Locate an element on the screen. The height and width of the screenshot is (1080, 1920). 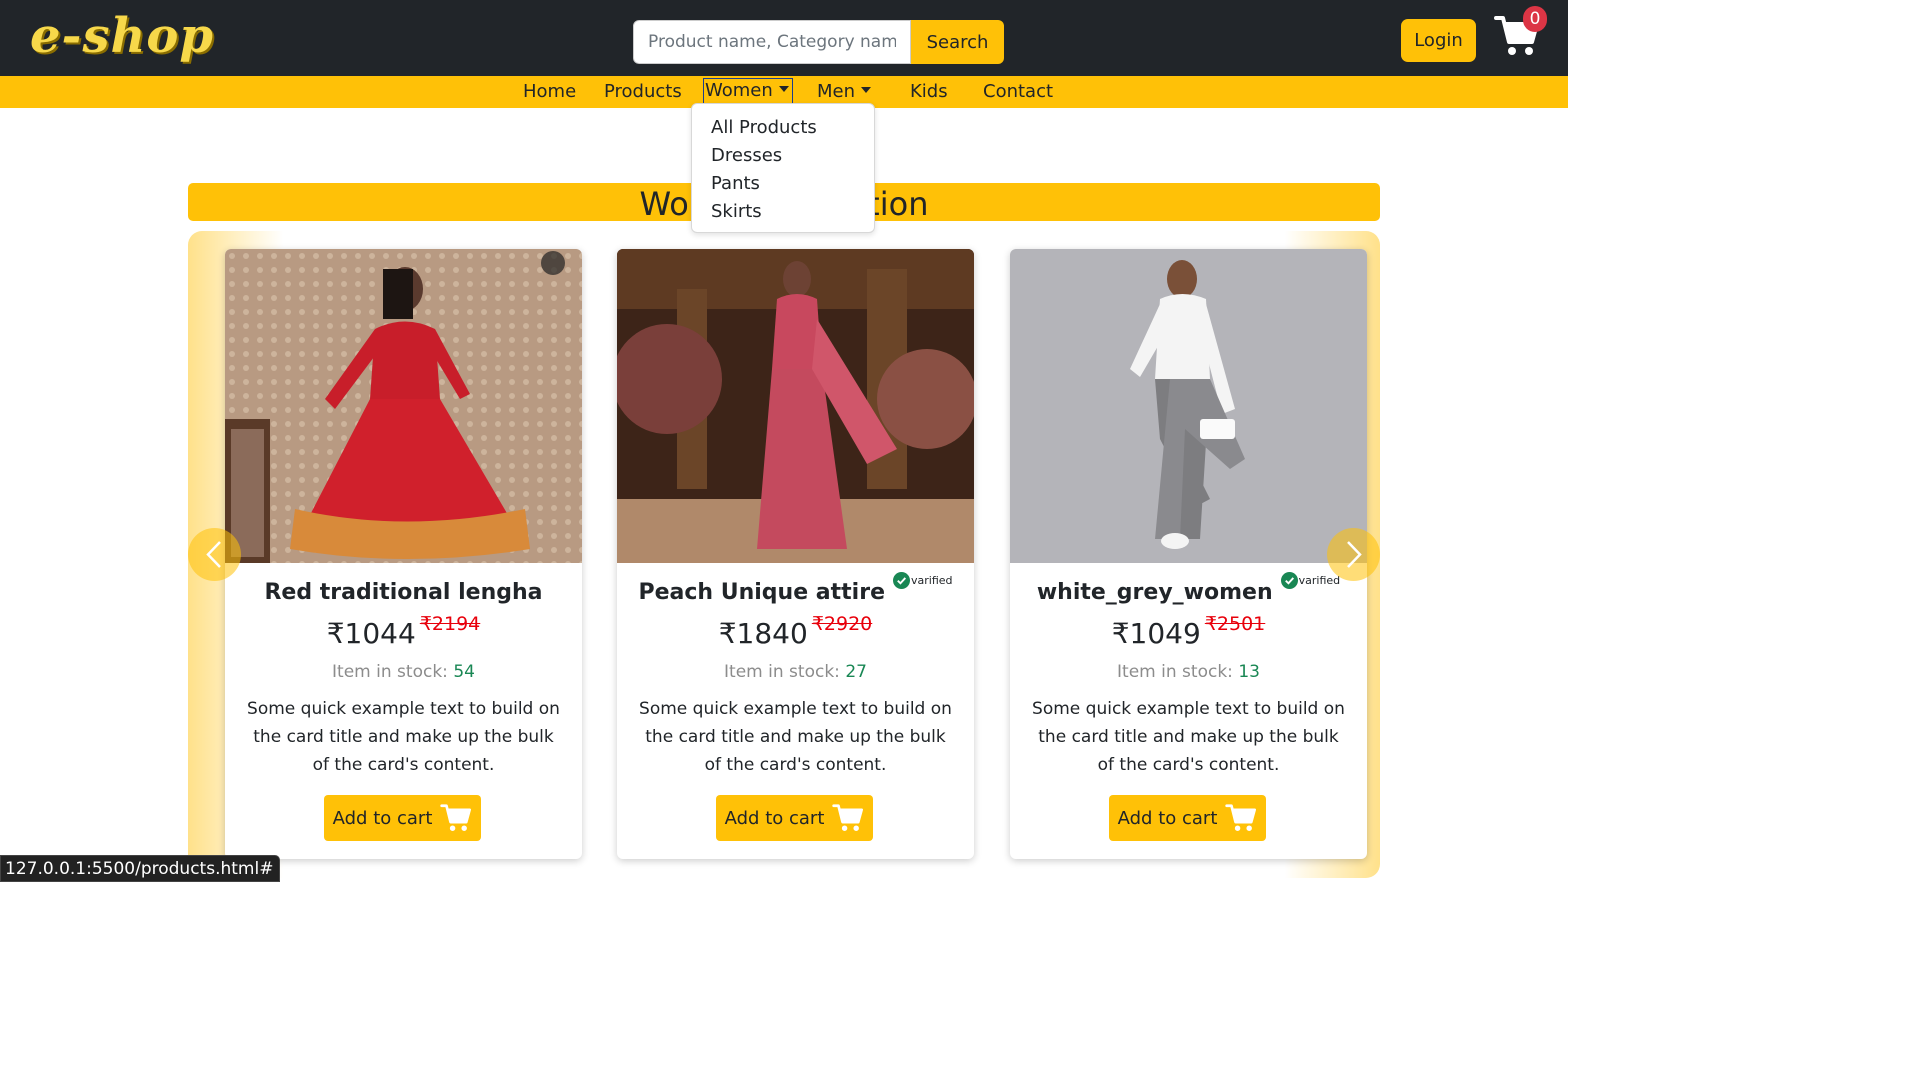
old-price: ₹2194 is located at coordinates (450, 624).